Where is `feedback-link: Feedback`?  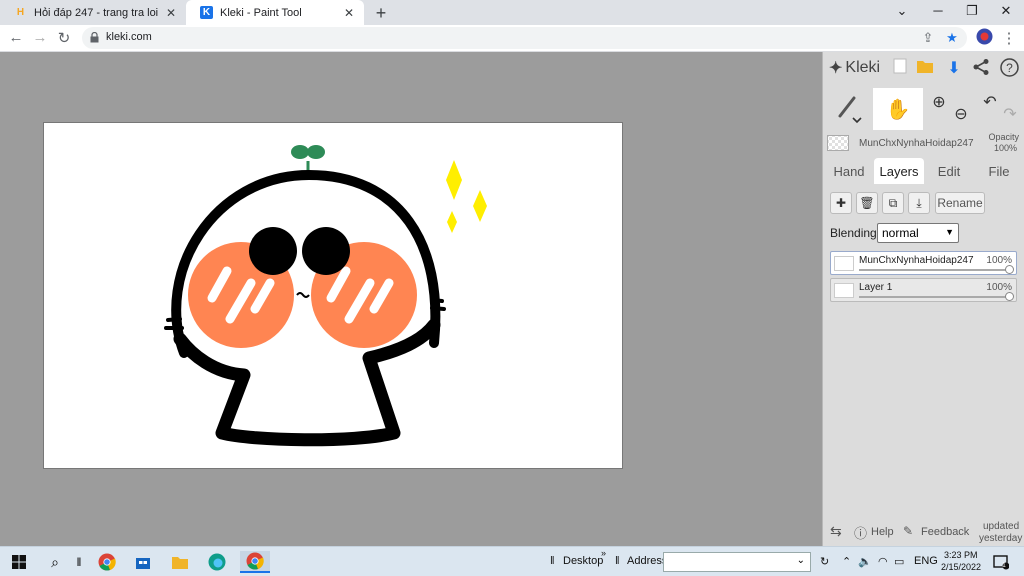 feedback-link: Feedback is located at coordinates (945, 532).